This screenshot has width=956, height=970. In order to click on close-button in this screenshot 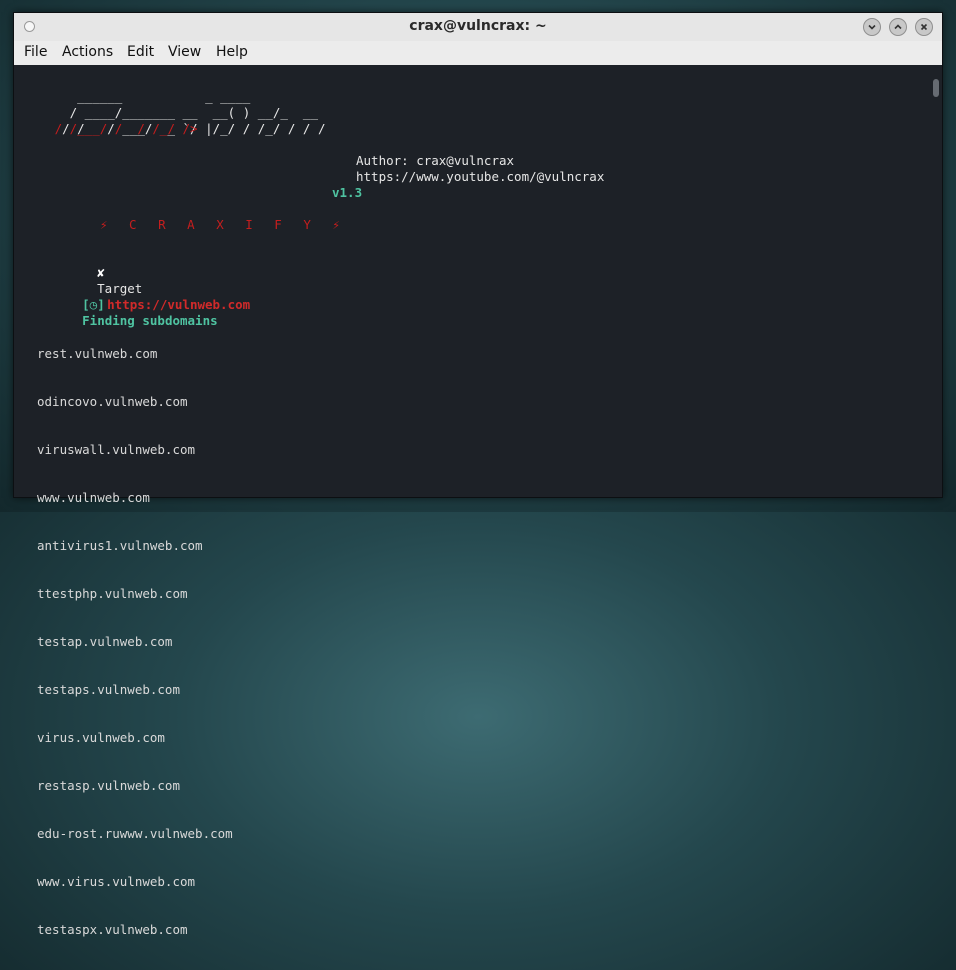, I will do `click(924, 27)`.